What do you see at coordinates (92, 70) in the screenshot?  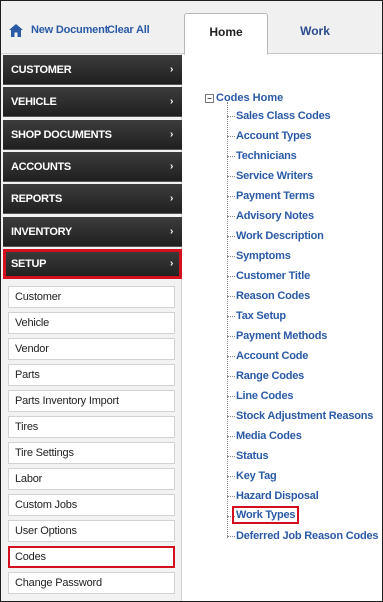 I see `menu-item-customer: CUSTOMER ›` at bounding box center [92, 70].